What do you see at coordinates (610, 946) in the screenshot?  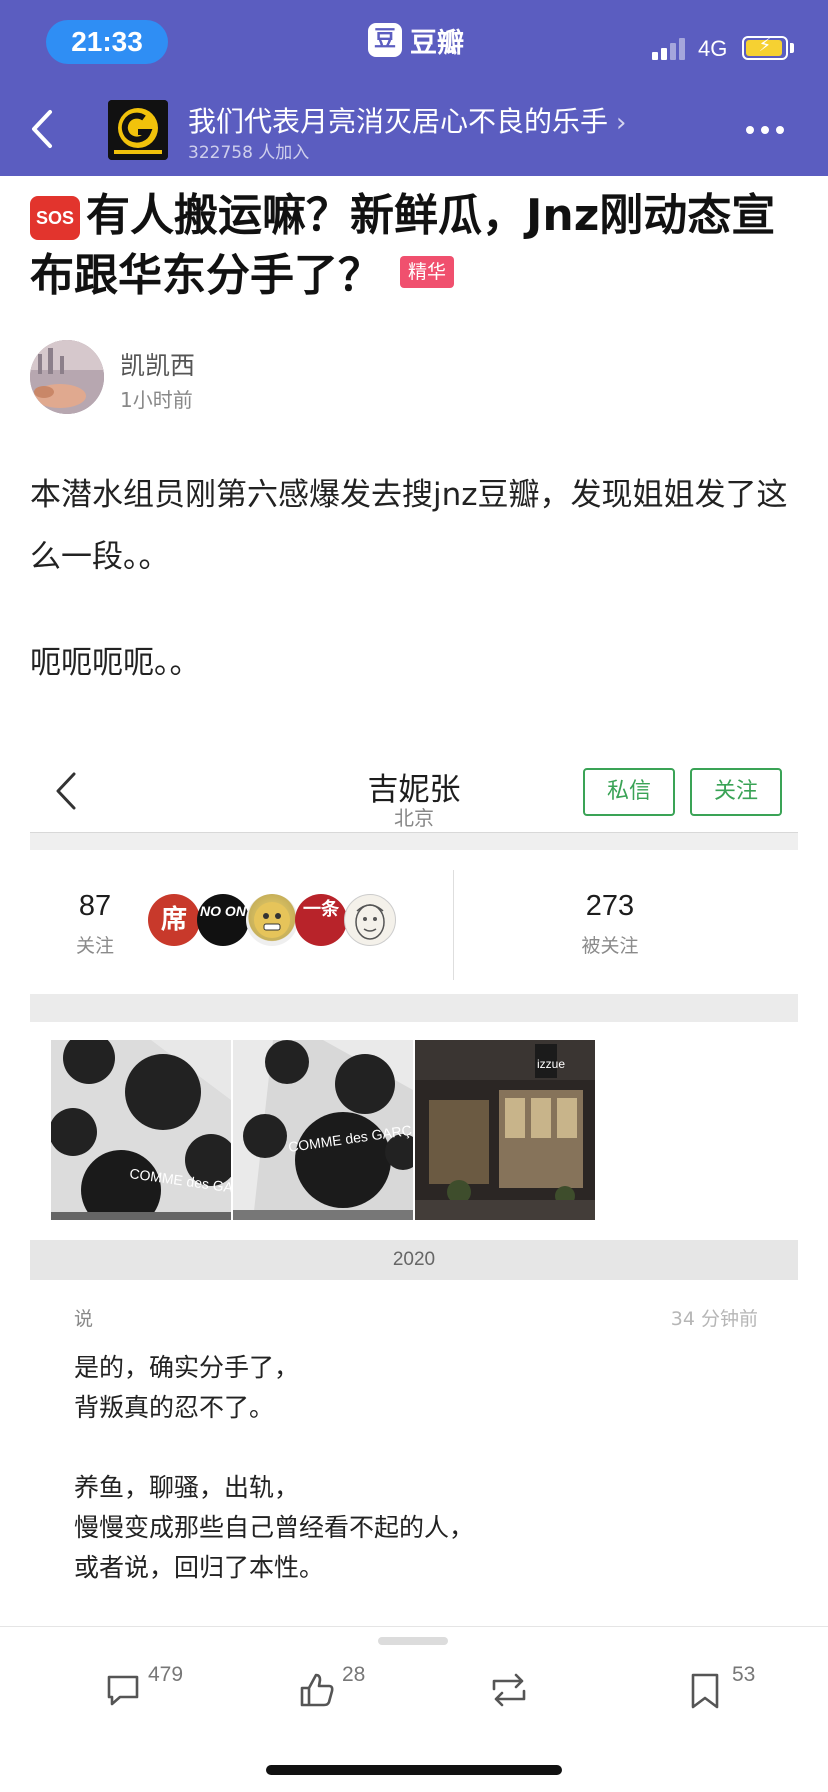 I see `followers-label: 被关注` at bounding box center [610, 946].